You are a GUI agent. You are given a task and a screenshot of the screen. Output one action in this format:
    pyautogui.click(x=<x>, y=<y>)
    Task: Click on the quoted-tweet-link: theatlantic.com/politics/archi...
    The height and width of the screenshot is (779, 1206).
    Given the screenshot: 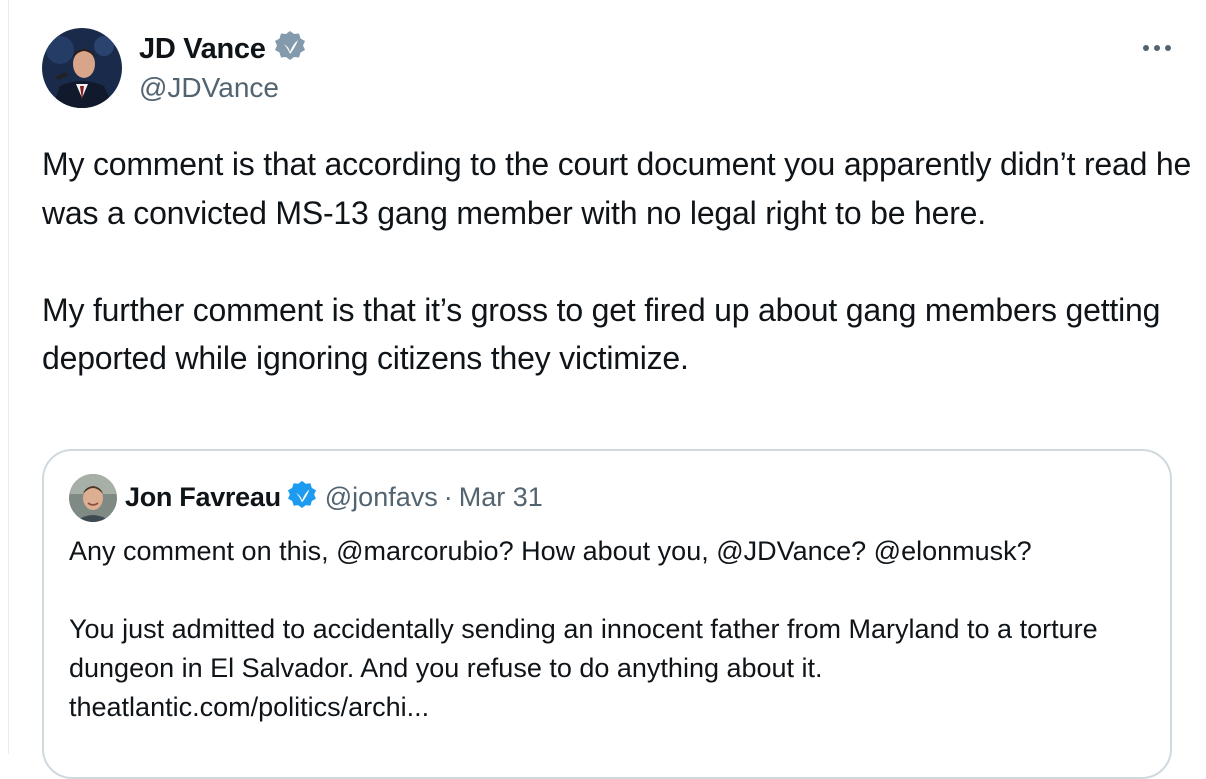 What is the action you would take?
    pyautogui.click(x=614, y=707)
    